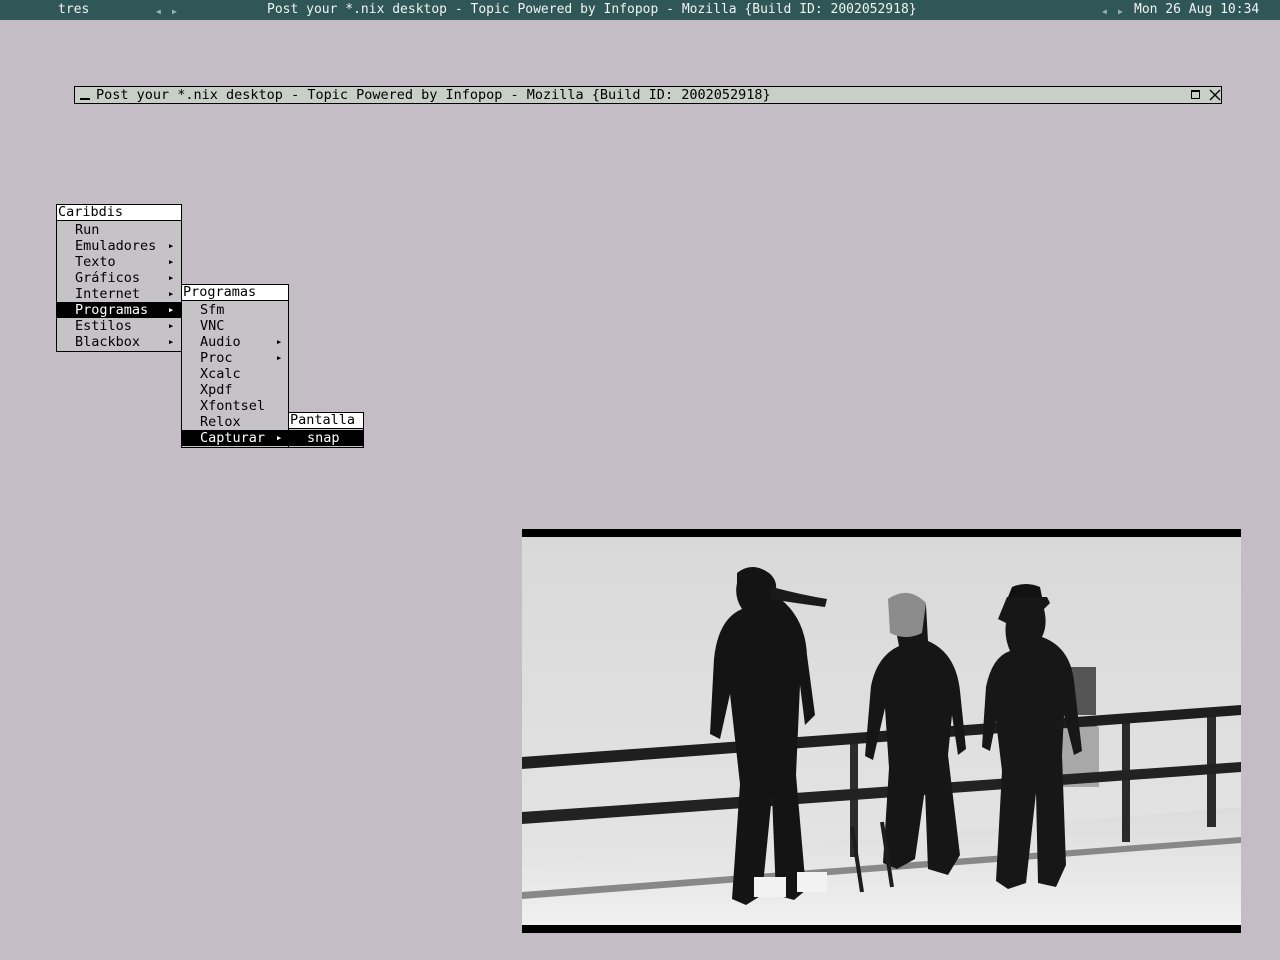 Image resolution: width=1280 pixels, height=960 pixels. What do you see at coordinates (1215, 95) in the screenshot?
I see `close-icon` at bounding box center [1215, 95].